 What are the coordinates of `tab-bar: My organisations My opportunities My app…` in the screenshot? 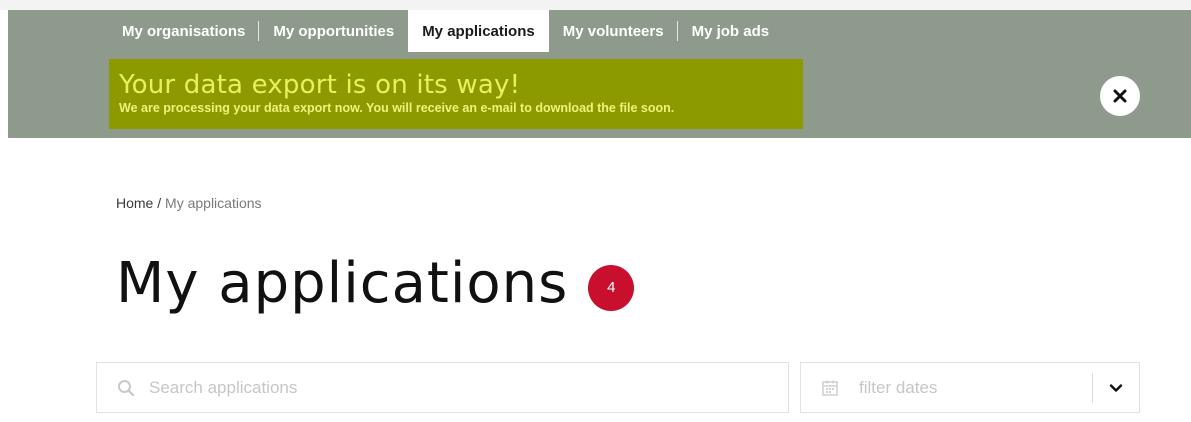 It's located at (445, 31).